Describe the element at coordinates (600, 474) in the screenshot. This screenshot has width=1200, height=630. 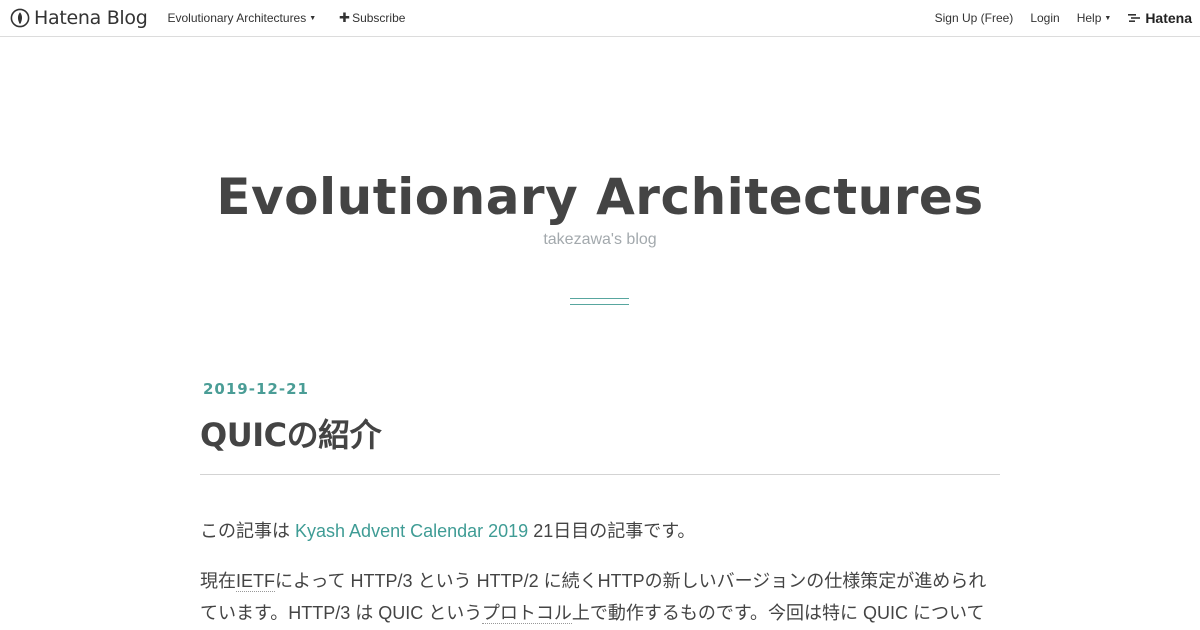
I see `title-divider` at that location.